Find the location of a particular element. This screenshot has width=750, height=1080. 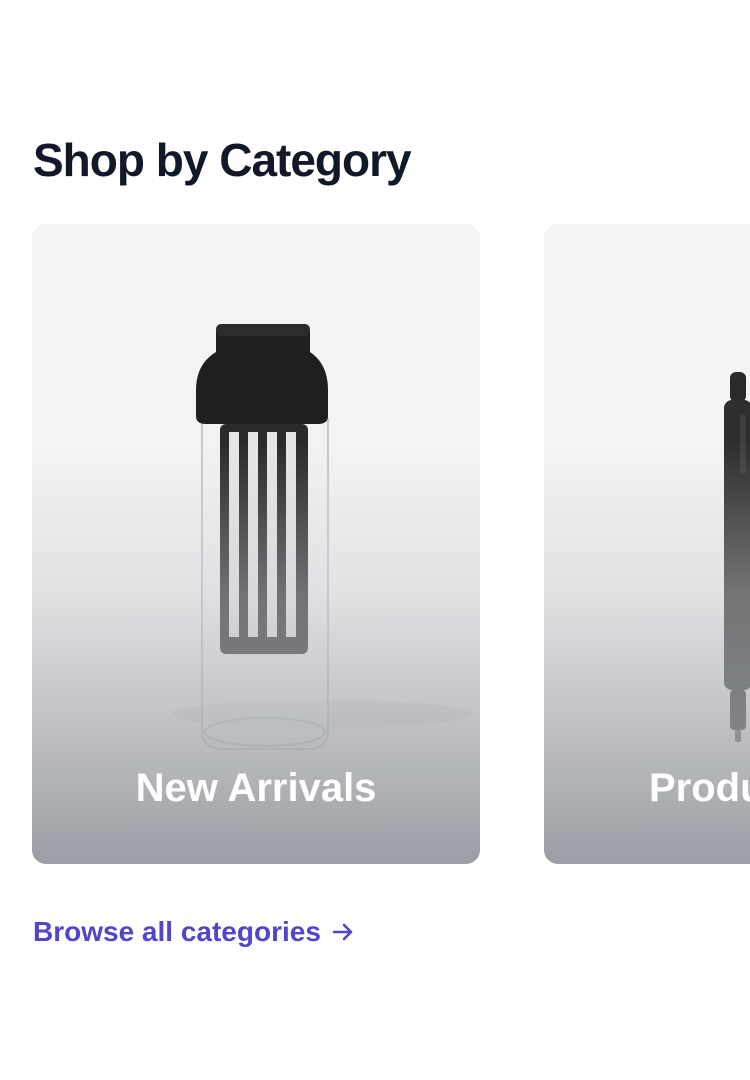

browse-all-categories-link: Browse all categories is located at coordinates (194, 932).